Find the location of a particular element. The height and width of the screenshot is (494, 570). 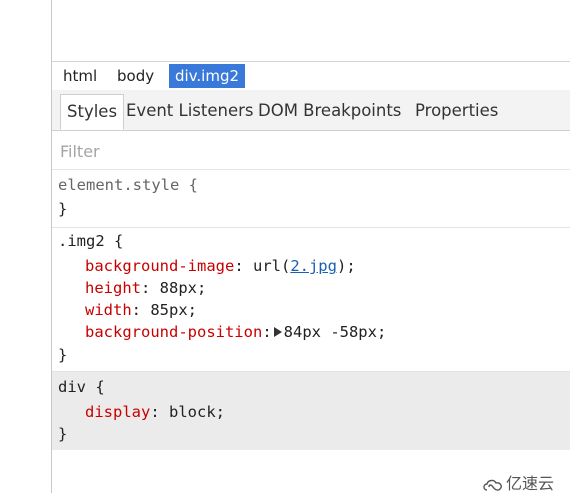

image-url-link: 2.jpg is located at coordinates (313, 266).